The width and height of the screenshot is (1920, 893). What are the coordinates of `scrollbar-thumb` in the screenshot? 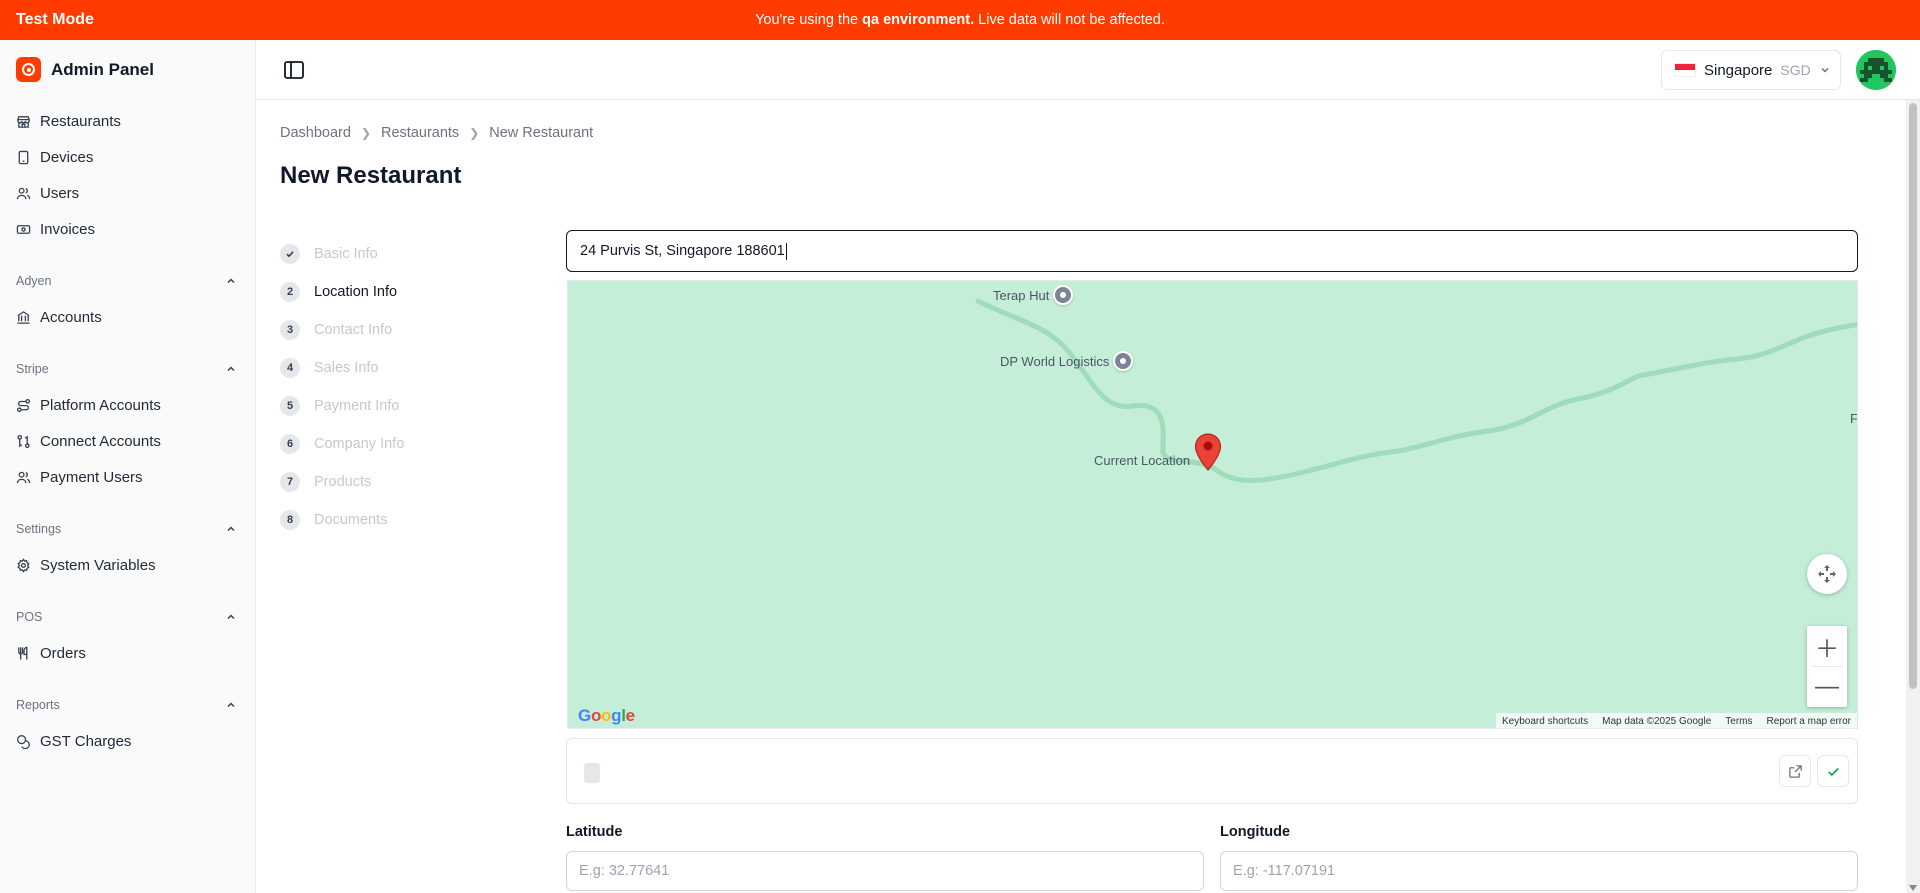 It's located at (1913, 396).